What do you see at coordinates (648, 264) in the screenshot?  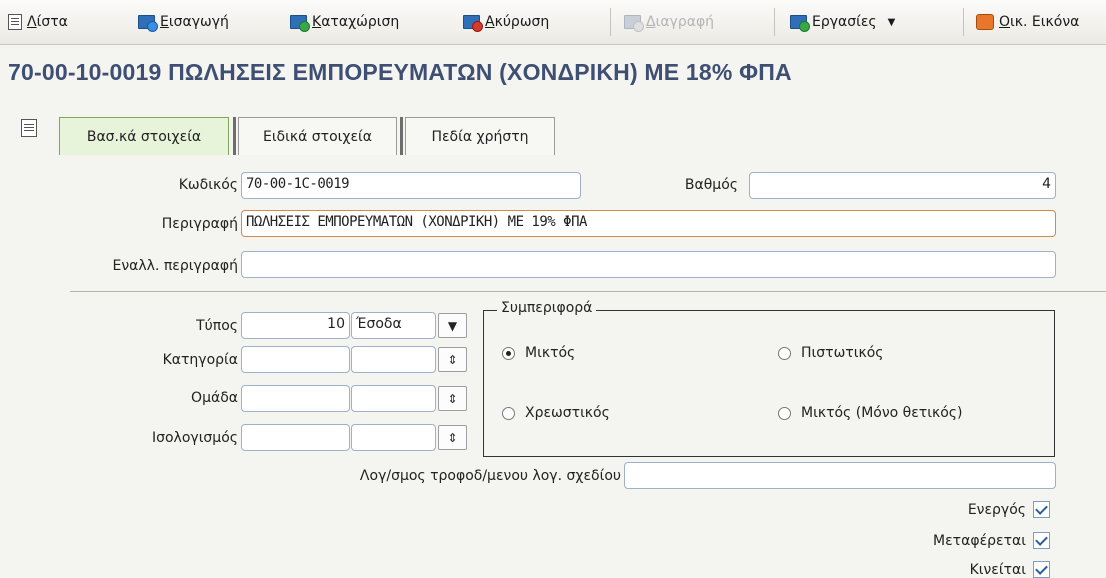 I see `alt-description-field` at bounding box center [648, 264].